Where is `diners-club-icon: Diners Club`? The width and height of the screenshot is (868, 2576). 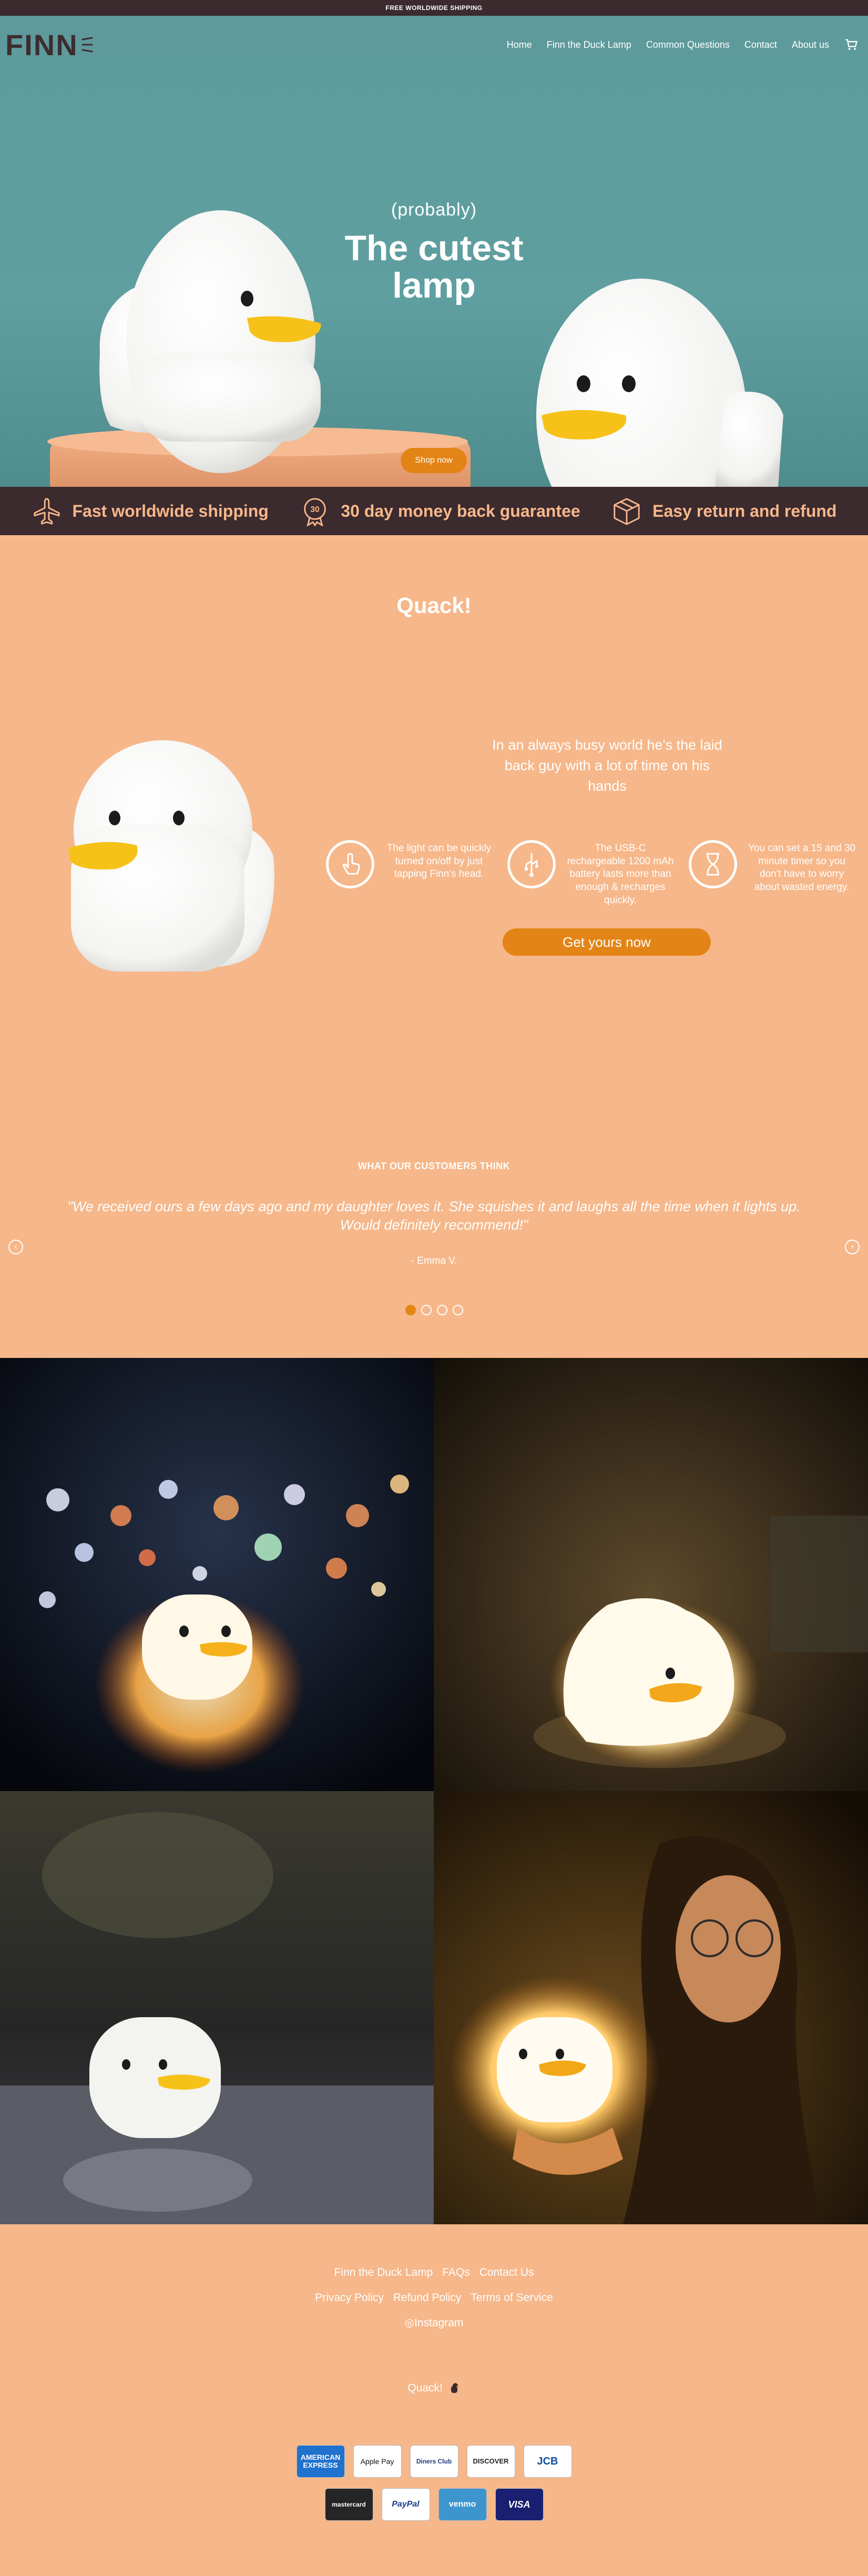 diners-club-icon: Diners Club is located at coordinates (434, 2461).